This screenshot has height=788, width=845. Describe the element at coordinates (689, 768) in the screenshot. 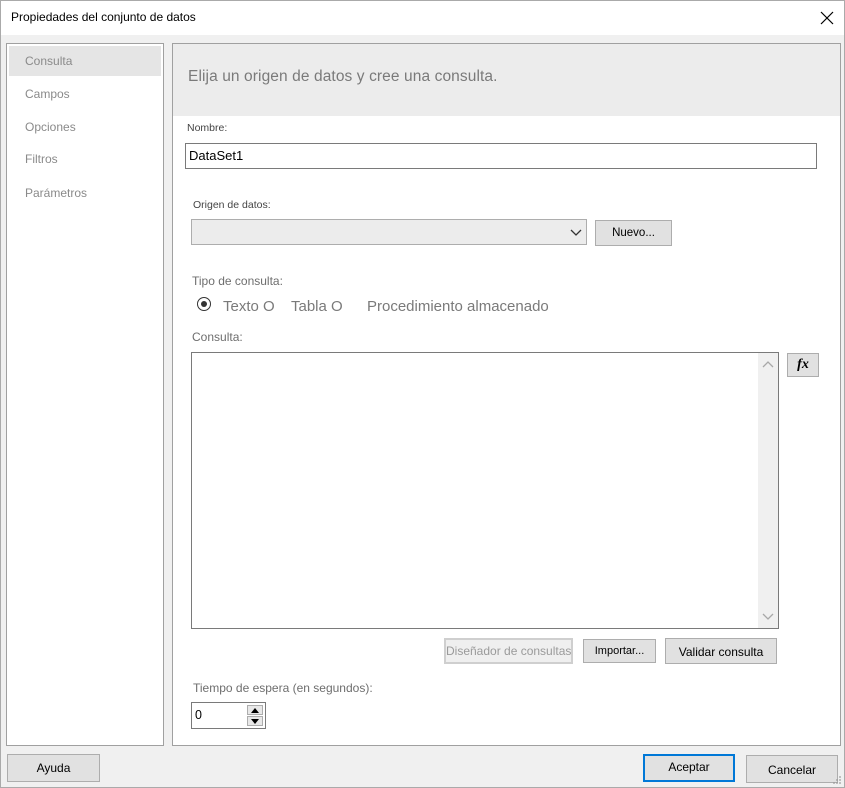

I see `ok-button: Aceptar` at that location.